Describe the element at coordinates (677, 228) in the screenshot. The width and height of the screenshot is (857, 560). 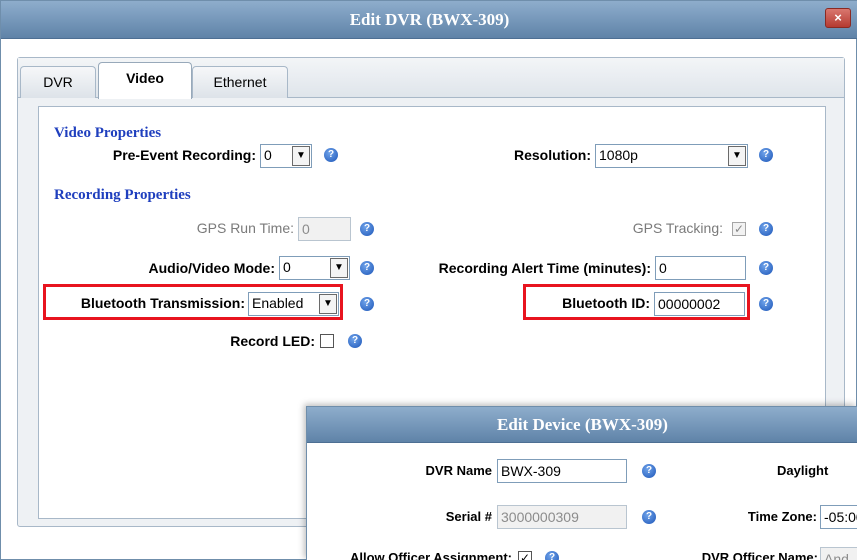
I see `gps-tracking-label: GPS Tracking:` at that location.